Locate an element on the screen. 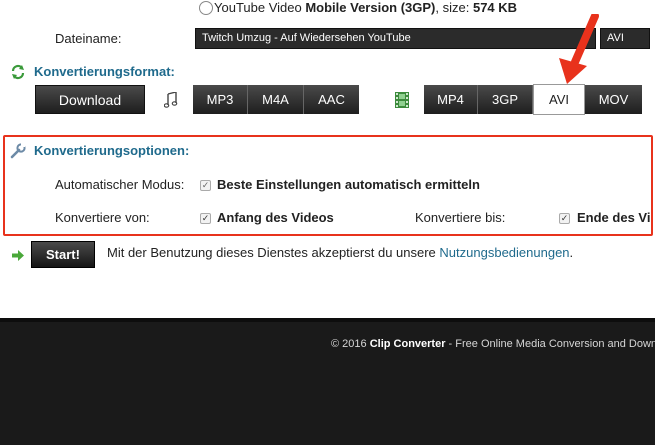 The width and height of the screenshot is (655, 445). convert-from-label: Konvertiere von: is located at coordinates (102, 217).